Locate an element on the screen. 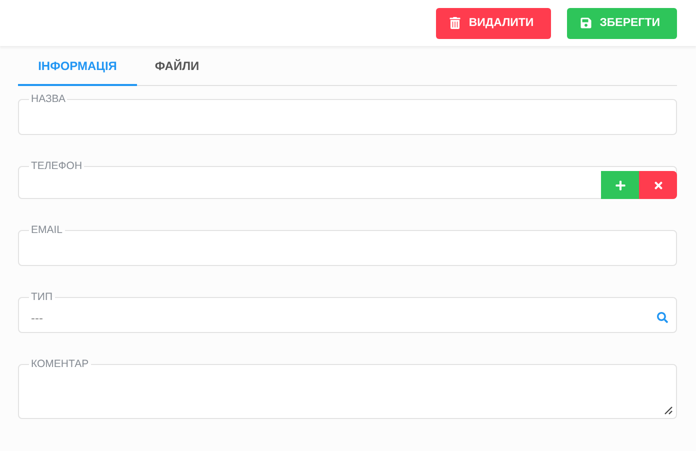  field-label: ТЕЛЕФОН is located at coordinates (57, 166).